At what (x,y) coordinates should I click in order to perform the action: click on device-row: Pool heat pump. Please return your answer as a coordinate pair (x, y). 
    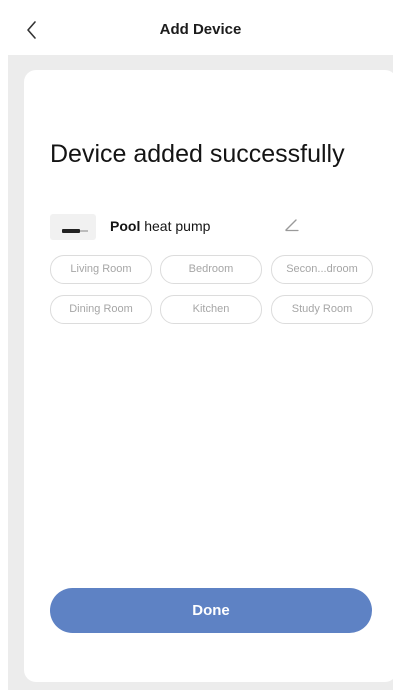
    Looking at the image, I should click on (200, 227).